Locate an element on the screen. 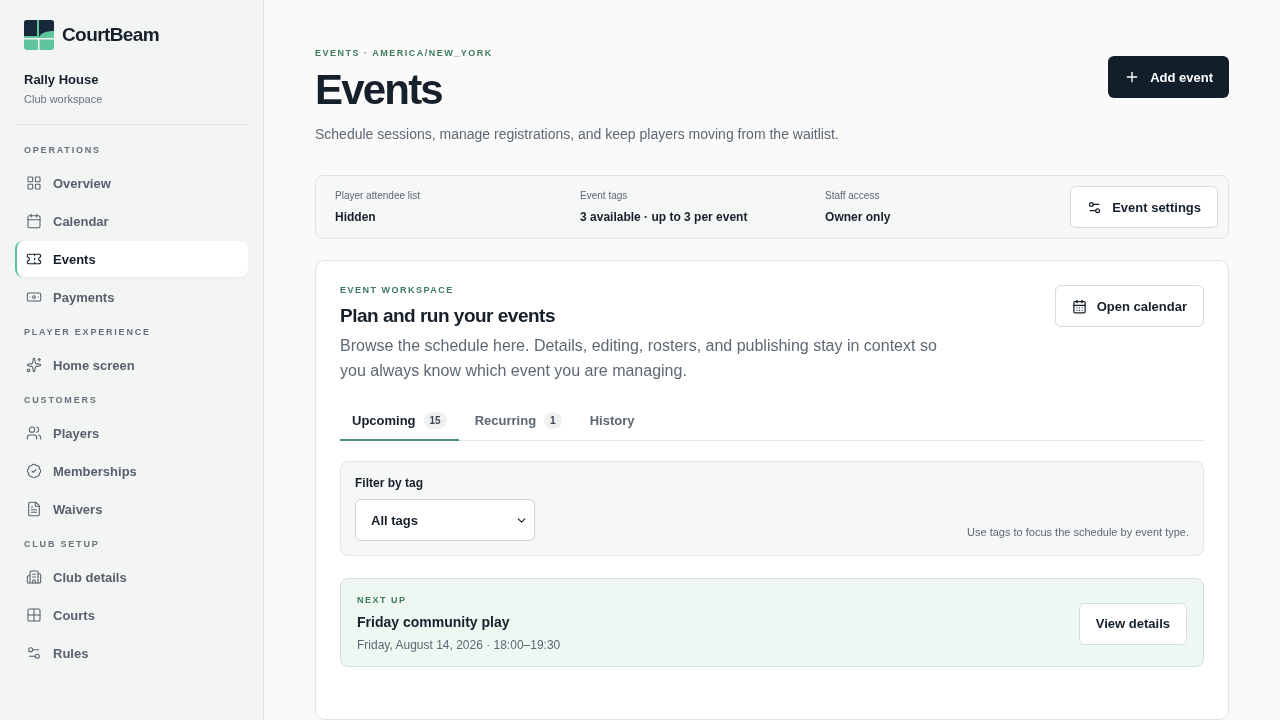 Image resolution: width=1280 pixels, height=720 pixels. page-eyebrow: EVENTS · AMERICA/NEW_YORK is located at coordinates (404, 53).